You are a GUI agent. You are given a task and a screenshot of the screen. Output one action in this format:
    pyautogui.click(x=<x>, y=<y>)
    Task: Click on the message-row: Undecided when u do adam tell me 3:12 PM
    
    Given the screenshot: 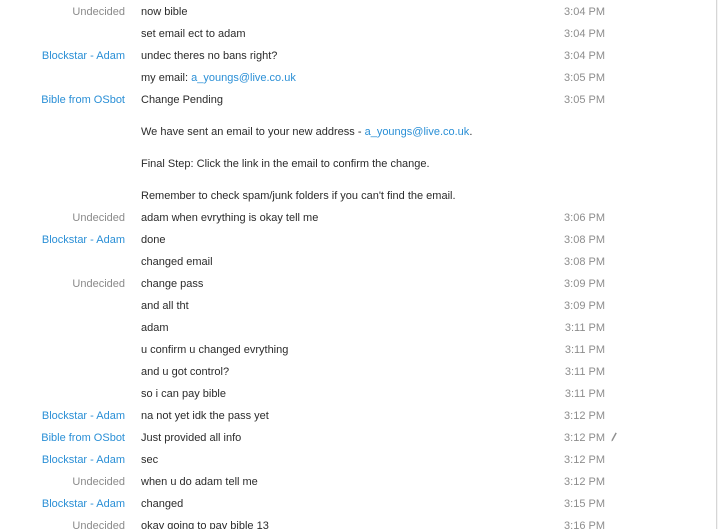 What is the action you would take?
    pyautogui.click(x=358, y=482)
    